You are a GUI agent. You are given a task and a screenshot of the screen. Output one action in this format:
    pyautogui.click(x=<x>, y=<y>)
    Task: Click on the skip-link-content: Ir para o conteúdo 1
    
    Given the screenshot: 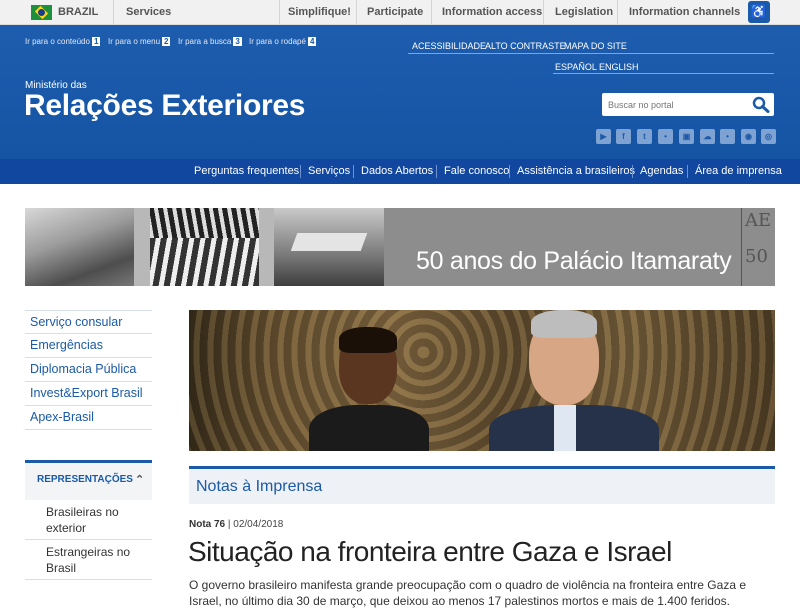 What is the action you would take?
    pyautogui.click(x=63, y=41)
    